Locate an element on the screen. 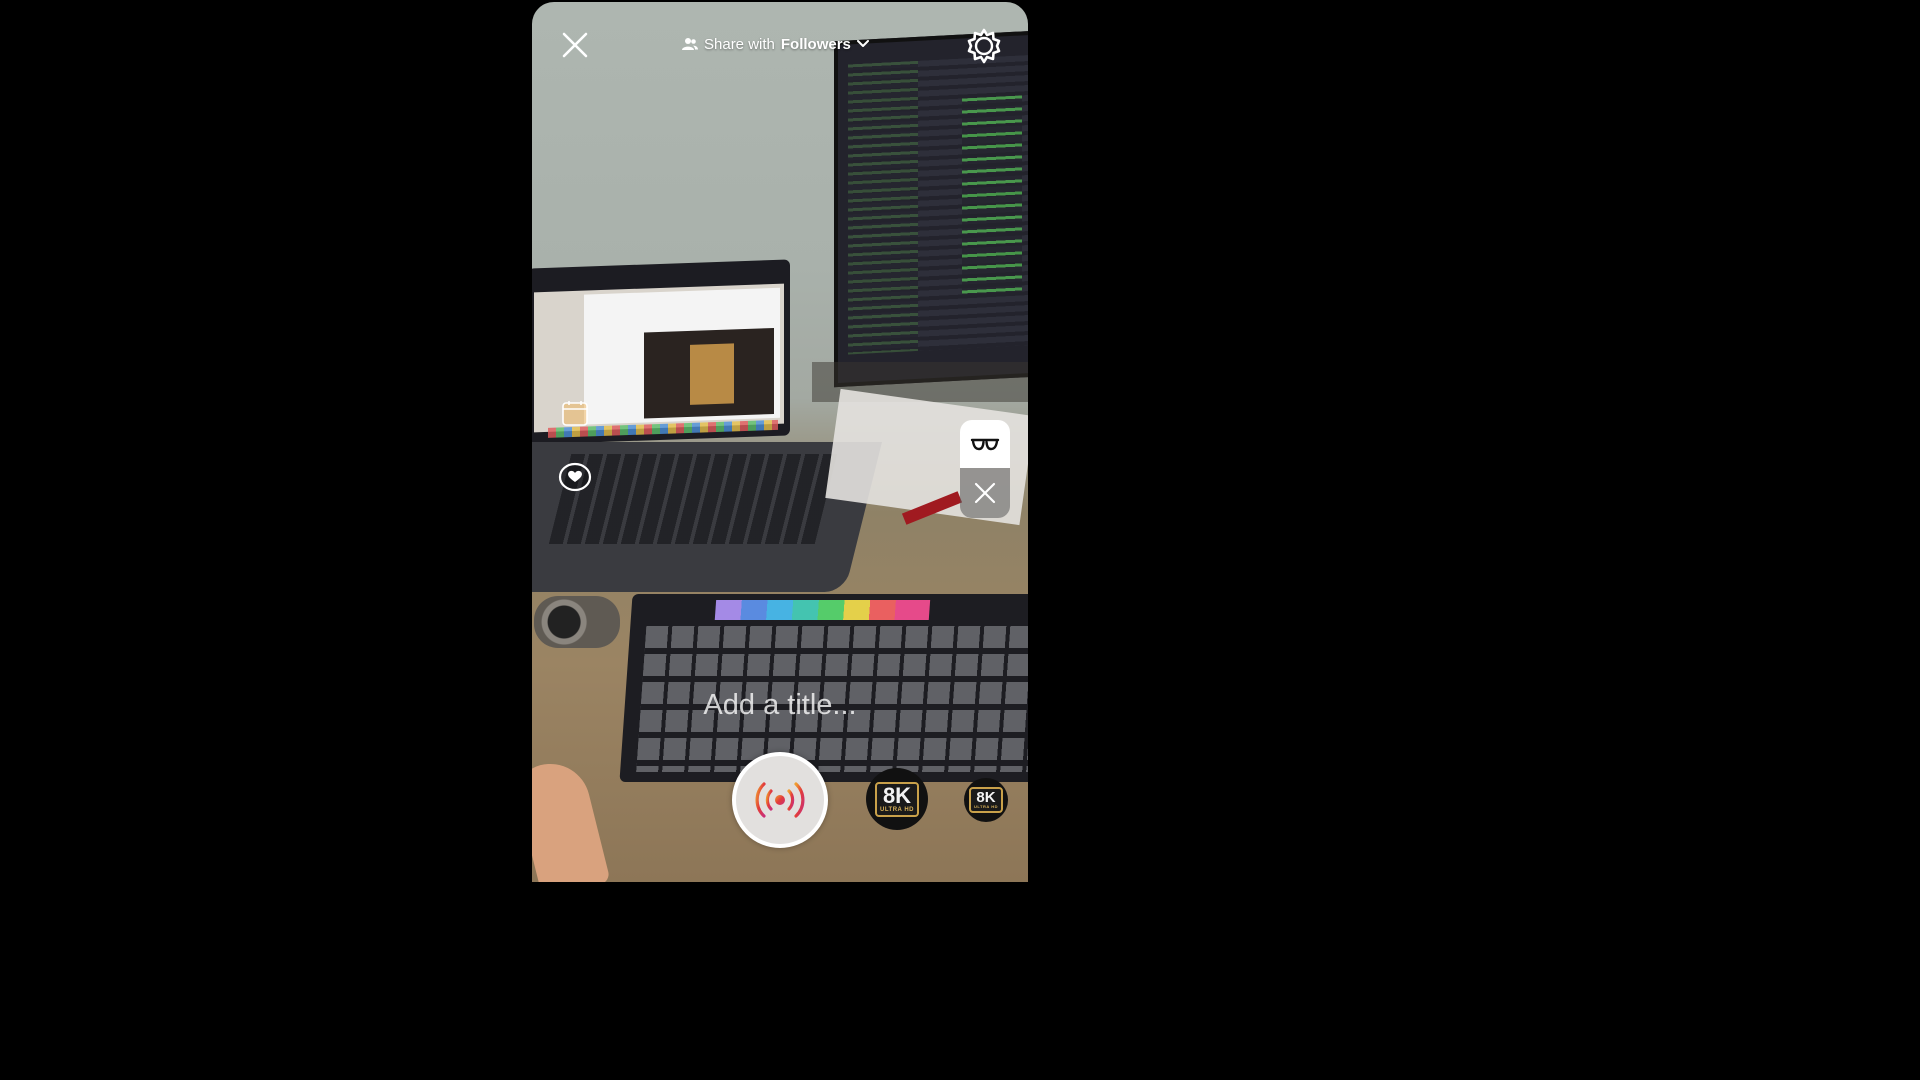 The height and width of the screenshot is (1080, 1920). calendar-icon is located at coordinates (575, 413).